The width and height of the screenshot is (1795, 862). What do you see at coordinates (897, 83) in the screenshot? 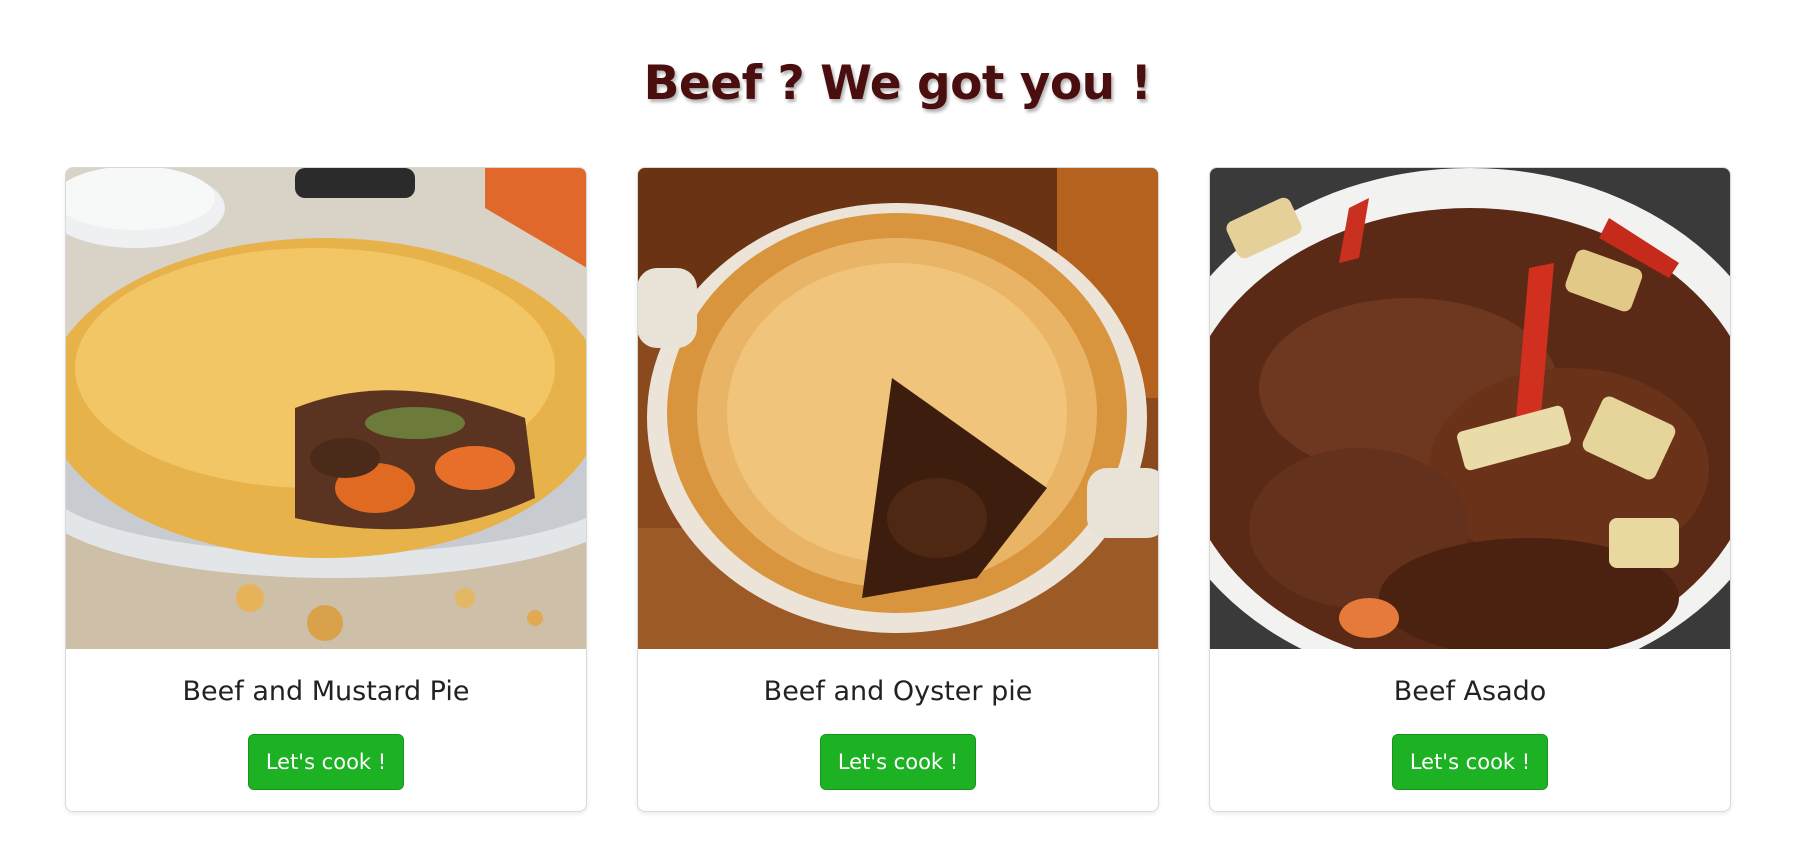
I see `page-title: Beef ? We got you !` at bounding box center [897, 83].